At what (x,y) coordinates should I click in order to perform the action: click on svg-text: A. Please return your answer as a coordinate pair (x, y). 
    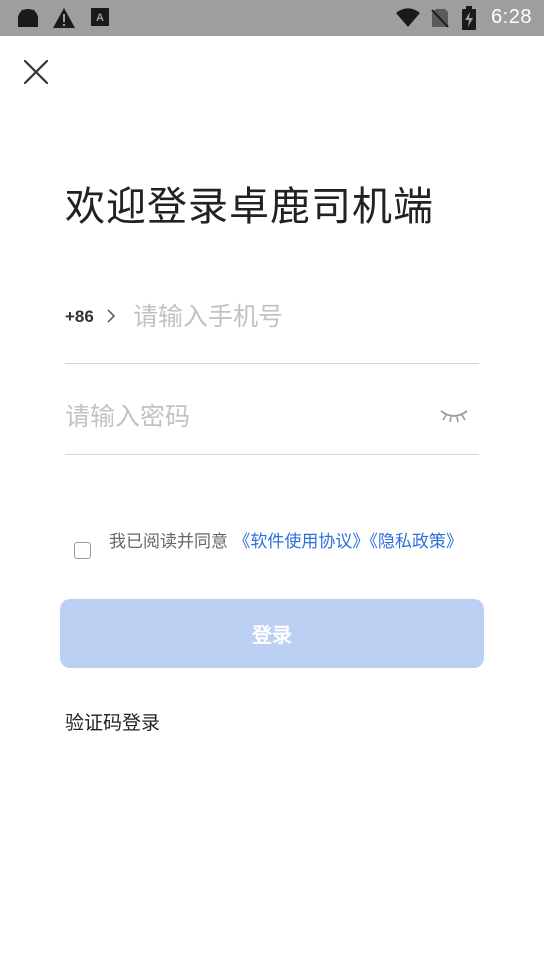
    Looking at the image, I should click on (100, 18).